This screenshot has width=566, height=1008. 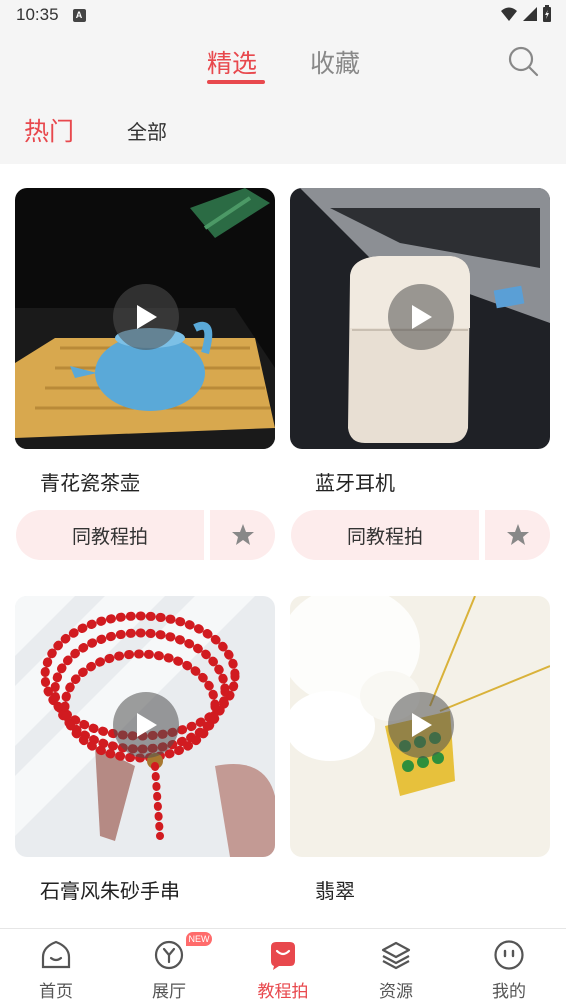 I want to click on status-time: 10:35, so click(x=37, y=14).